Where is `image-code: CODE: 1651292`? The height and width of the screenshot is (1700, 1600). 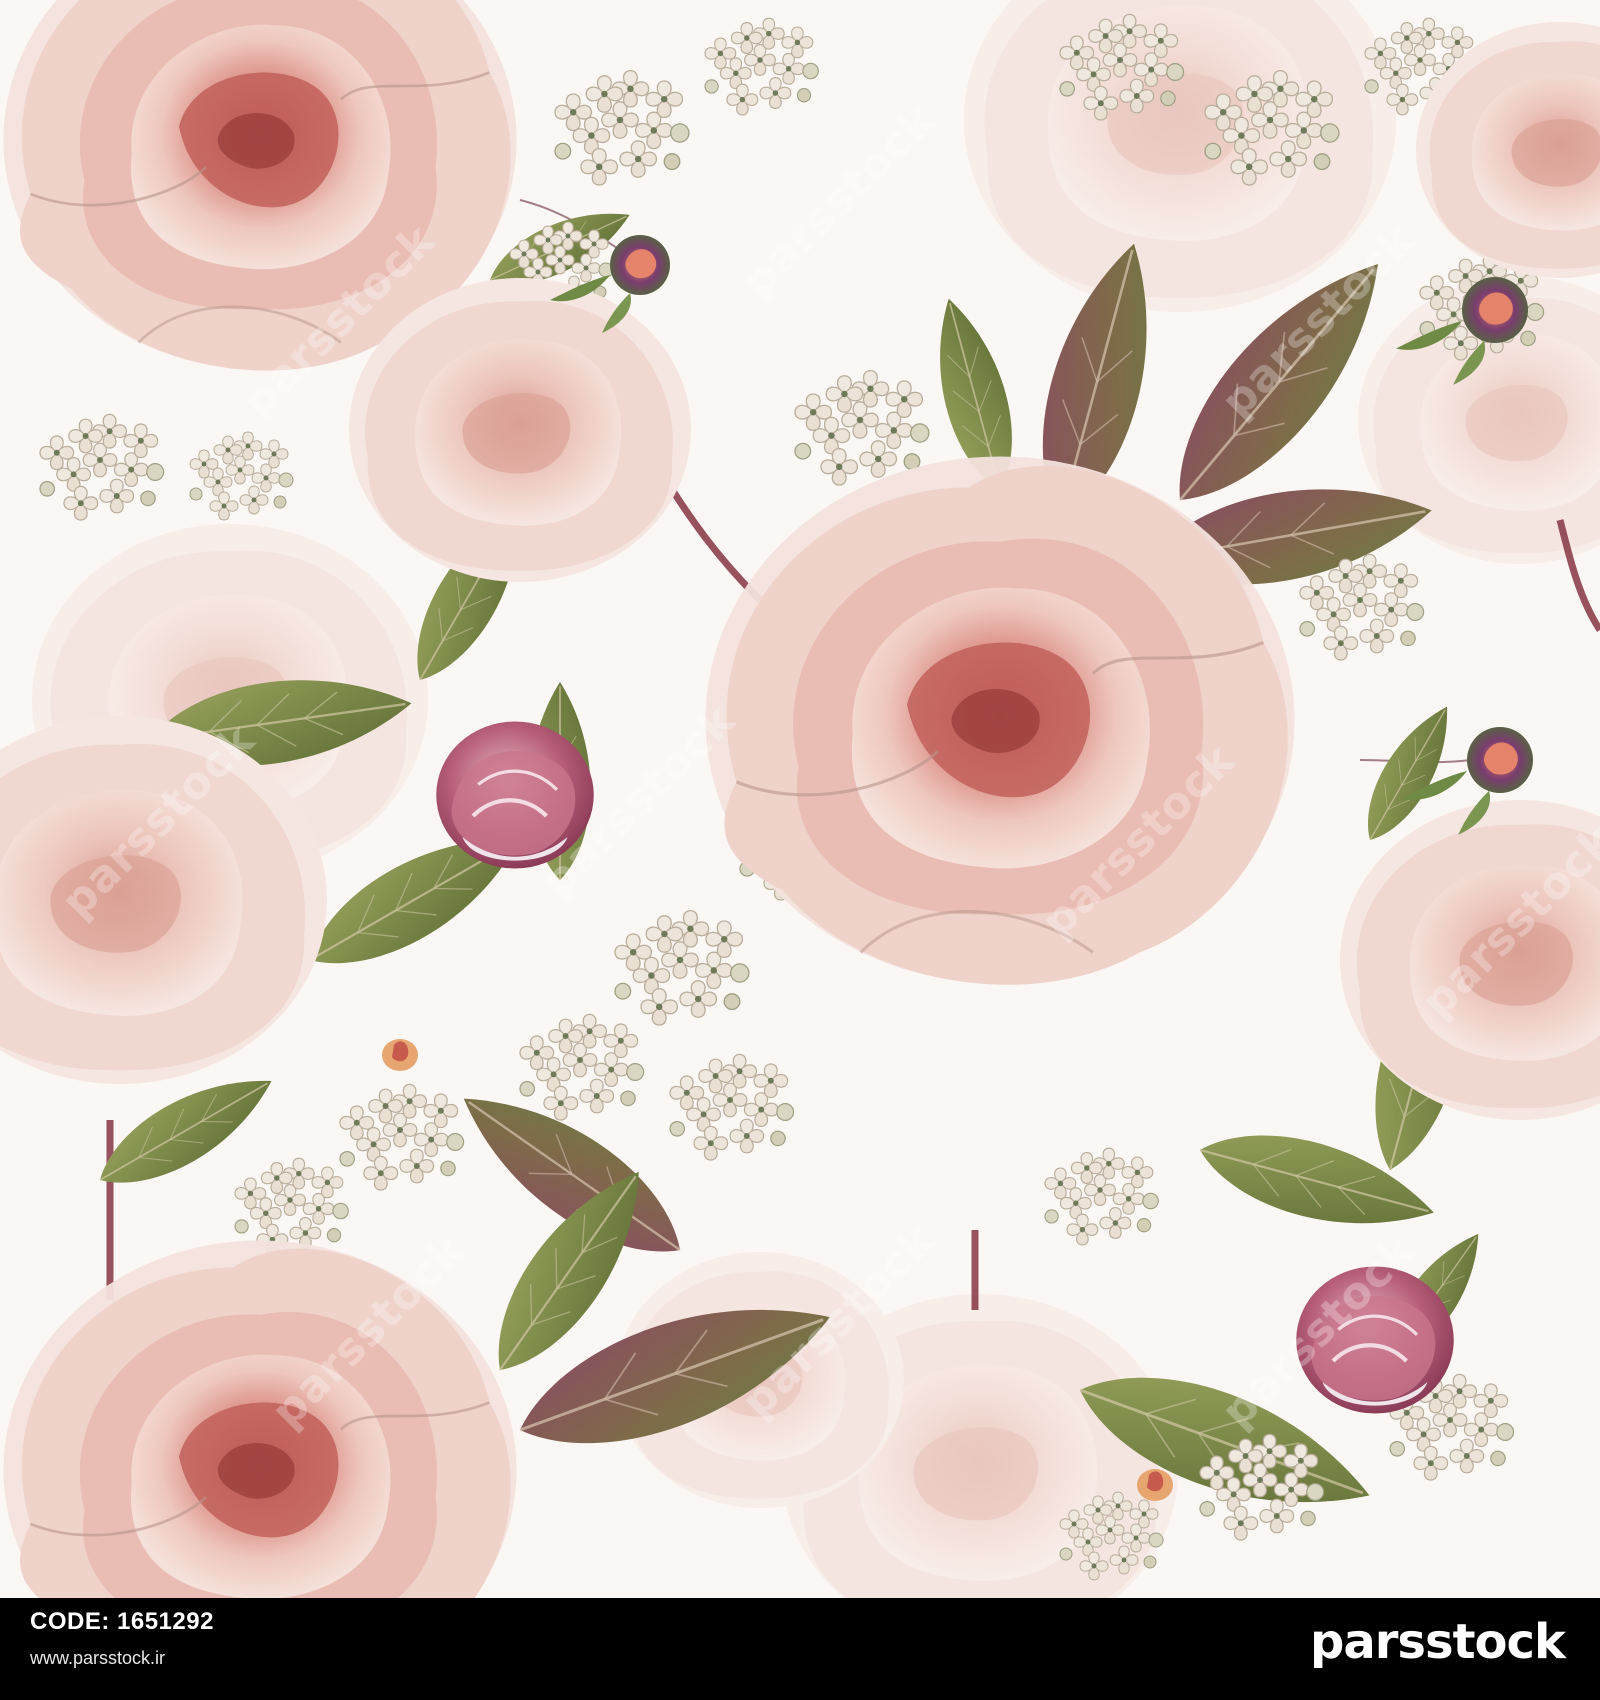
image-code: CODE: 1651292 is located at coordinates (122, 1622).